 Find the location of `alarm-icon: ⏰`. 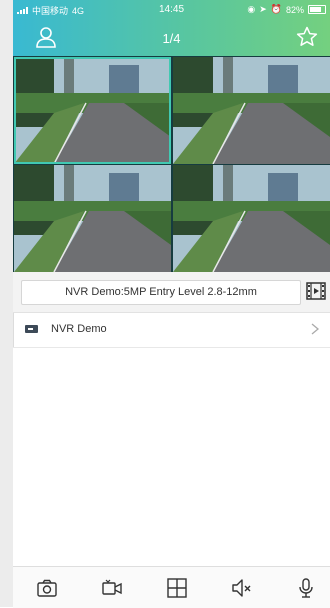

alarm-icon: ⏰ is located at coordinates (276, 9).